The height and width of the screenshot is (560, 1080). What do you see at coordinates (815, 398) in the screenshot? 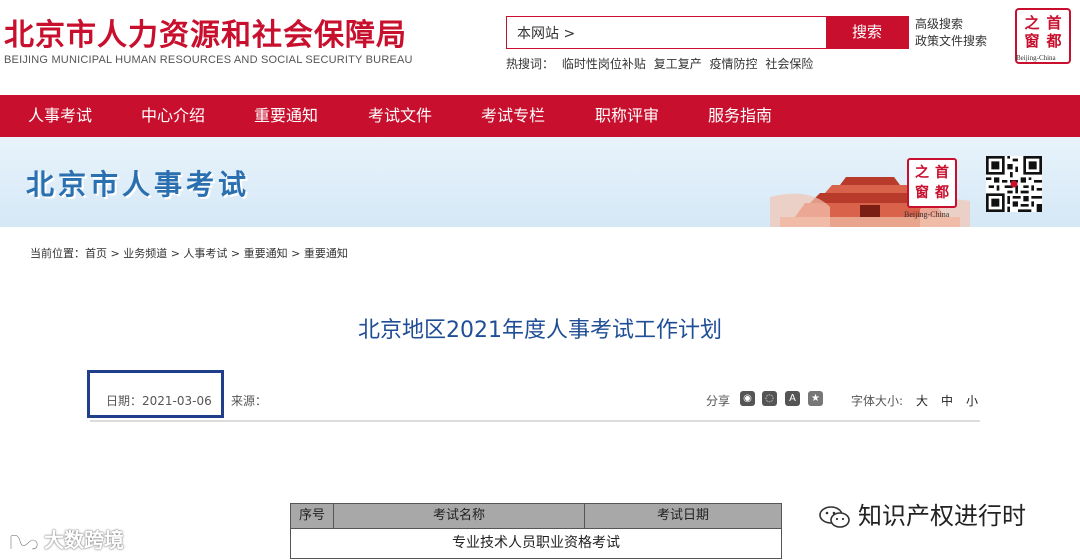
I see `qzone-share-icon: ★` at bounding box center [815, 398].